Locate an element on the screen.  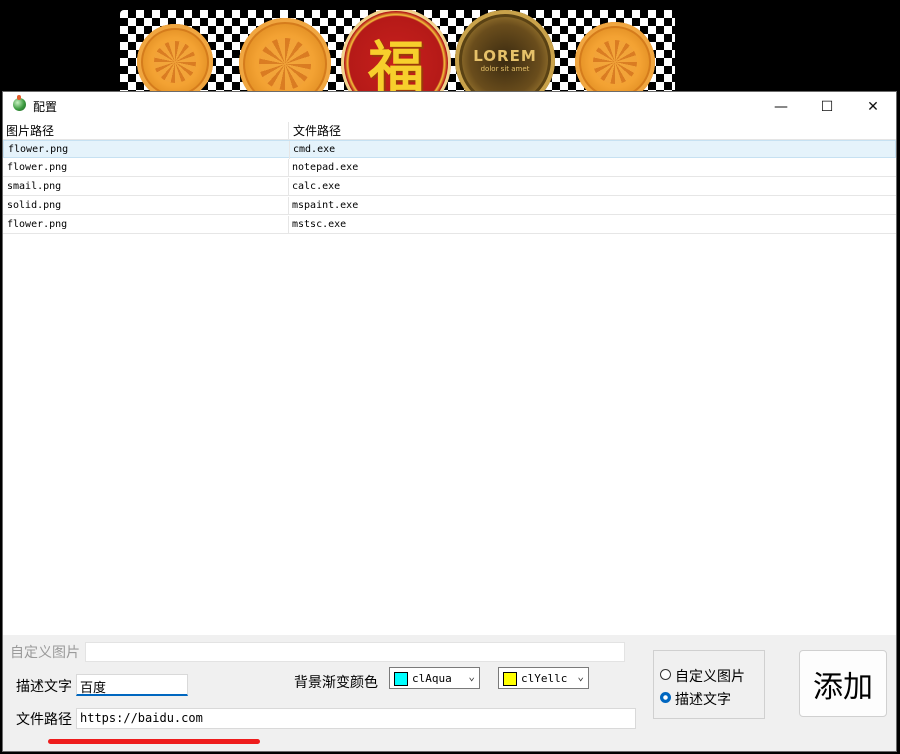
column-header-file-path: 文件路径 is located at coordinates (317, 130).